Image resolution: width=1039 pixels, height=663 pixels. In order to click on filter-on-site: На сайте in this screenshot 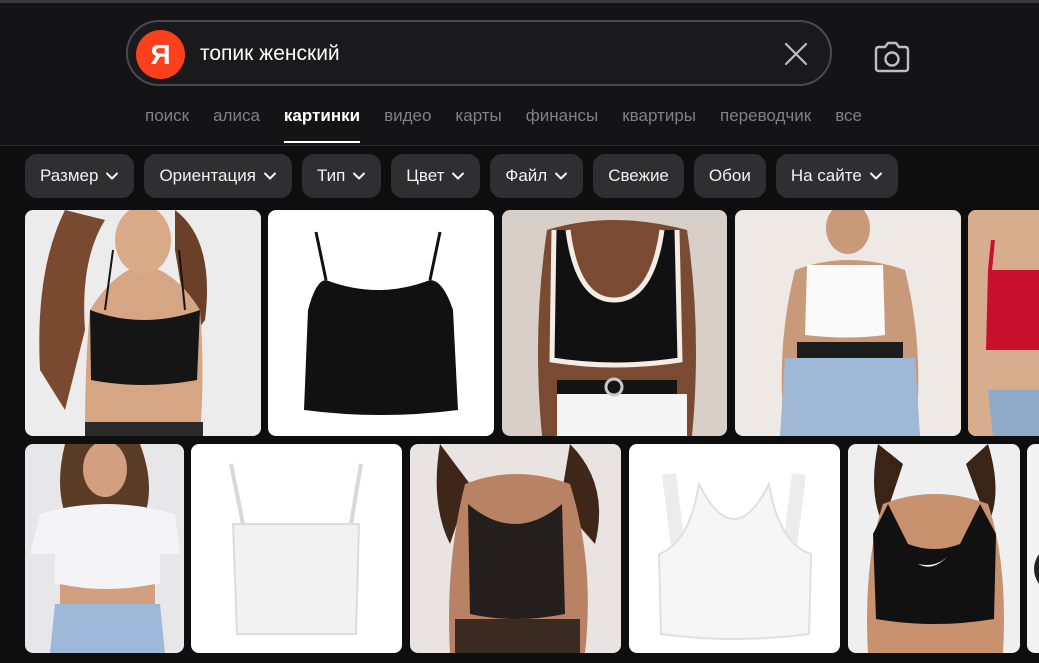, I will do `click(836, 176)`.